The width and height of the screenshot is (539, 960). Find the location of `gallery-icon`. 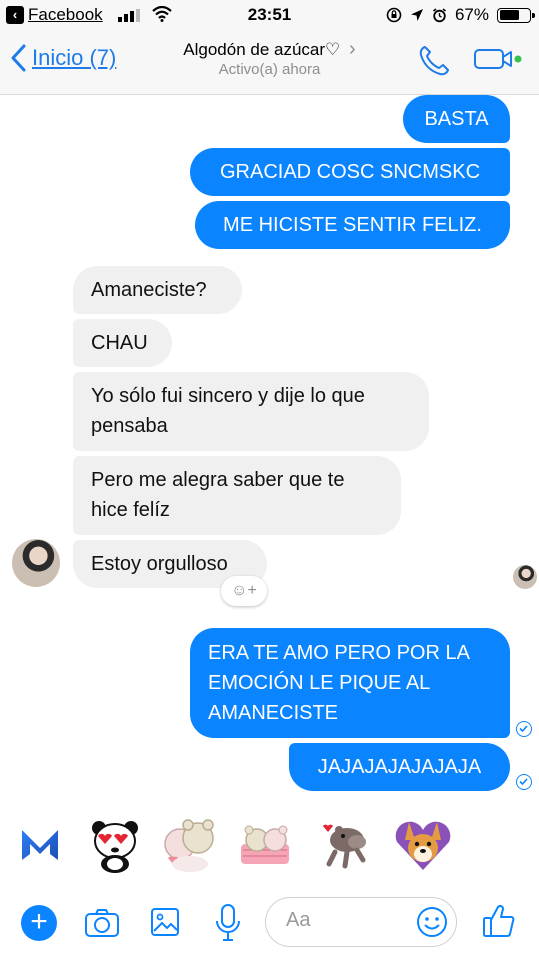

gallery-icon is located at coordinates (165, 922).